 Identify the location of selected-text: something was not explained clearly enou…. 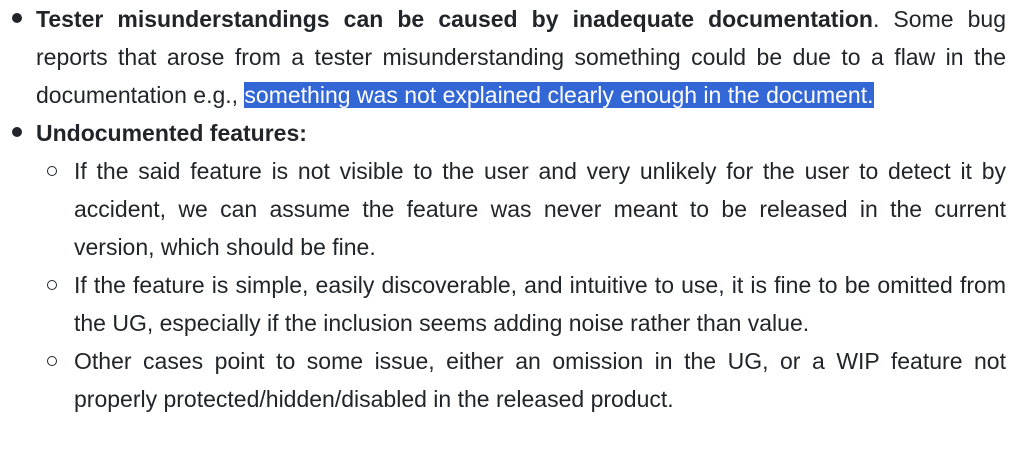
(559, 95).